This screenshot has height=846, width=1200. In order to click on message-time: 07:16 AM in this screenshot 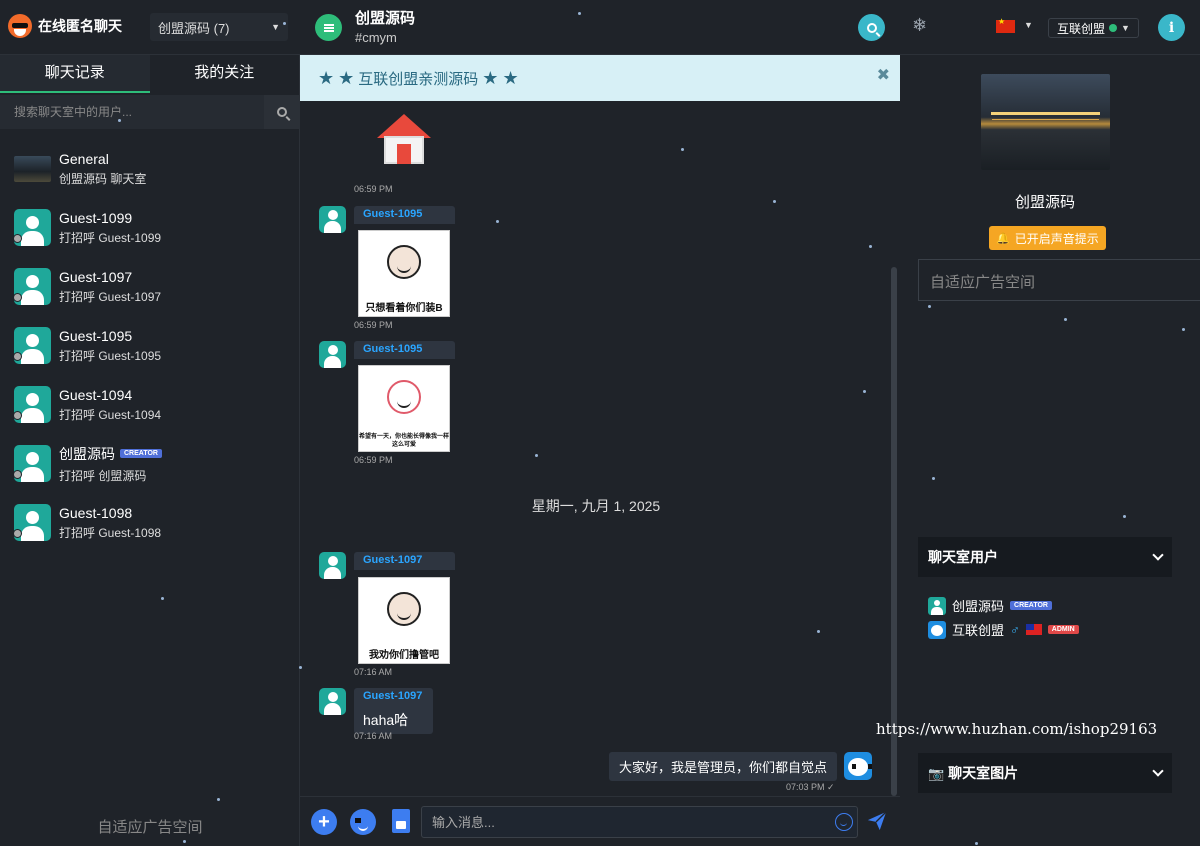, I will do `click(373, 672)`.